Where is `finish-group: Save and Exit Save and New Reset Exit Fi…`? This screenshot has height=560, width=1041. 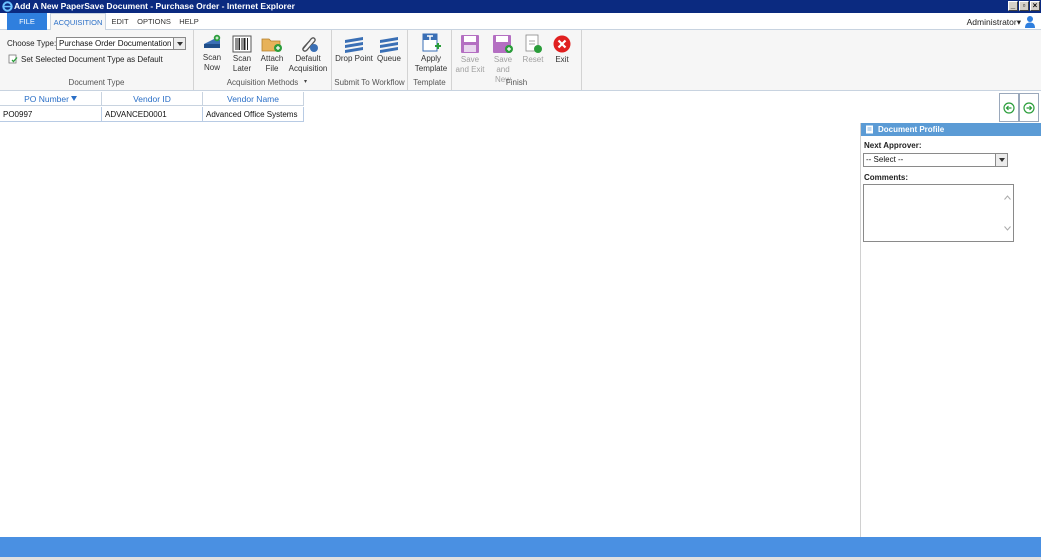
finish-group: Save and Exit Save and New Reset Exit Fi… is located at coordinates (517, 60).